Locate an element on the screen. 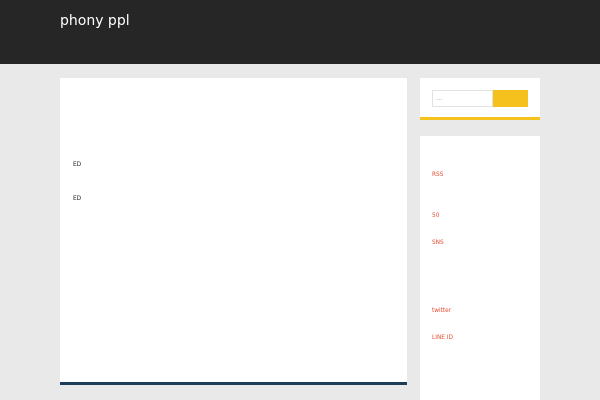 The image size is (600, 400). category-link: LINE ID is located at coordinates (442, 341).